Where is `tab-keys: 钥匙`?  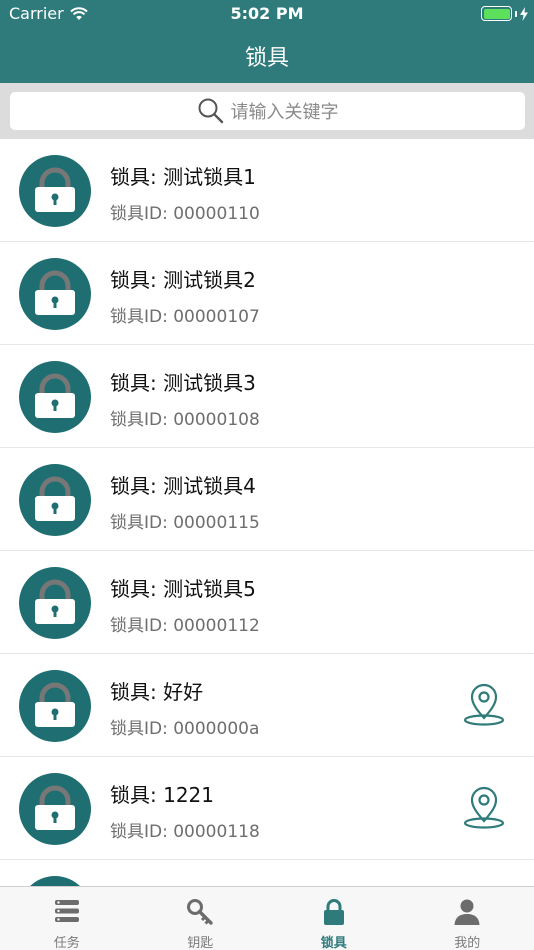 tab-keys: 钥匙 is located at coordinates (201, 918).